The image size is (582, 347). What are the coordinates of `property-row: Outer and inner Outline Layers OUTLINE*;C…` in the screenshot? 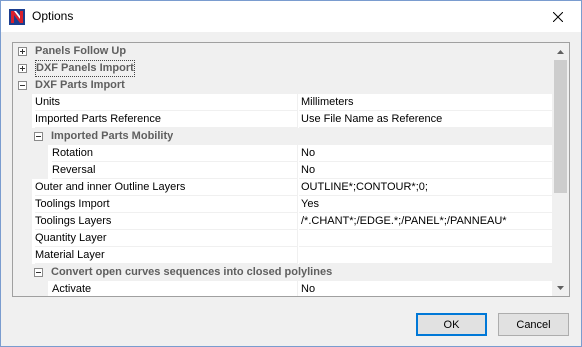 It's located at (283, 187).